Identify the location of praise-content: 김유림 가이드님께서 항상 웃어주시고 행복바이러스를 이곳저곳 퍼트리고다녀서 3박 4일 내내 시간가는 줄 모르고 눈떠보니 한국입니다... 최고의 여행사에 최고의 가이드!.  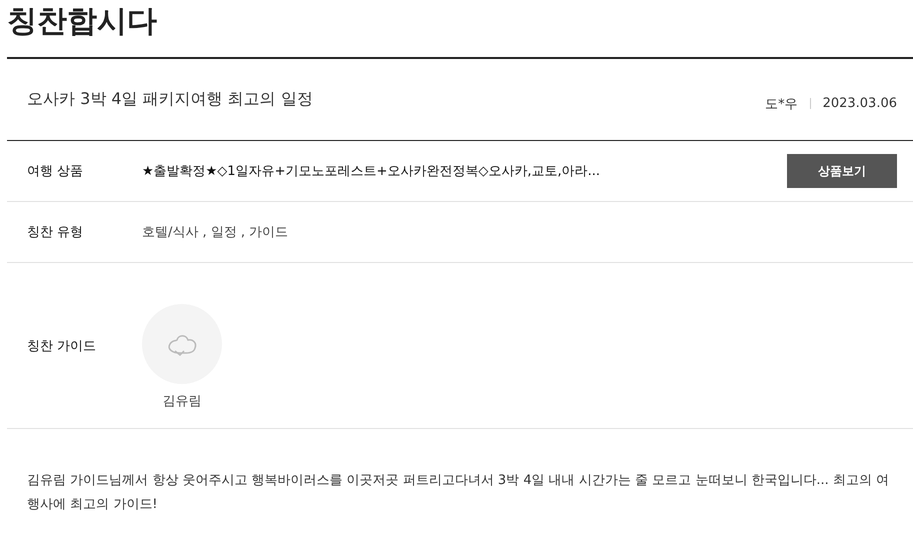
(458, 493).